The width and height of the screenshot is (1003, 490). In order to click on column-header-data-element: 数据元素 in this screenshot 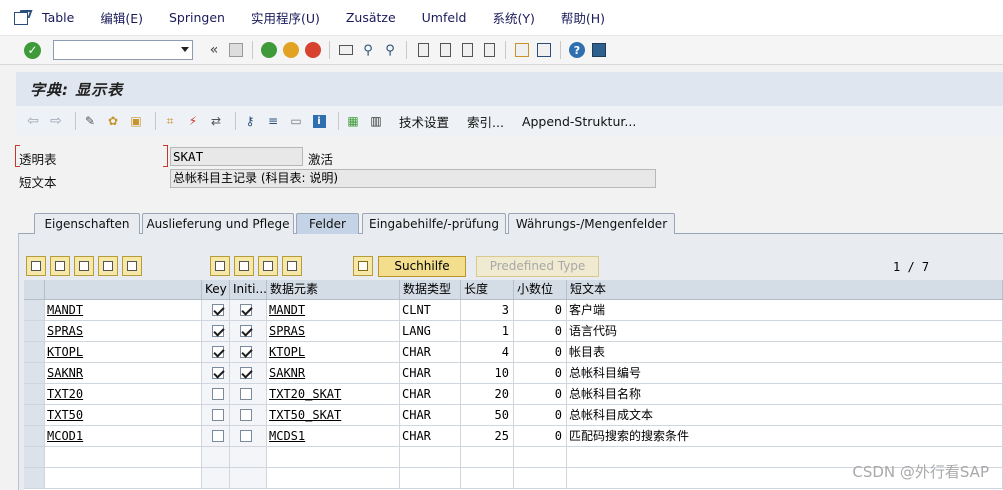, I will do `click(333, 290)`.